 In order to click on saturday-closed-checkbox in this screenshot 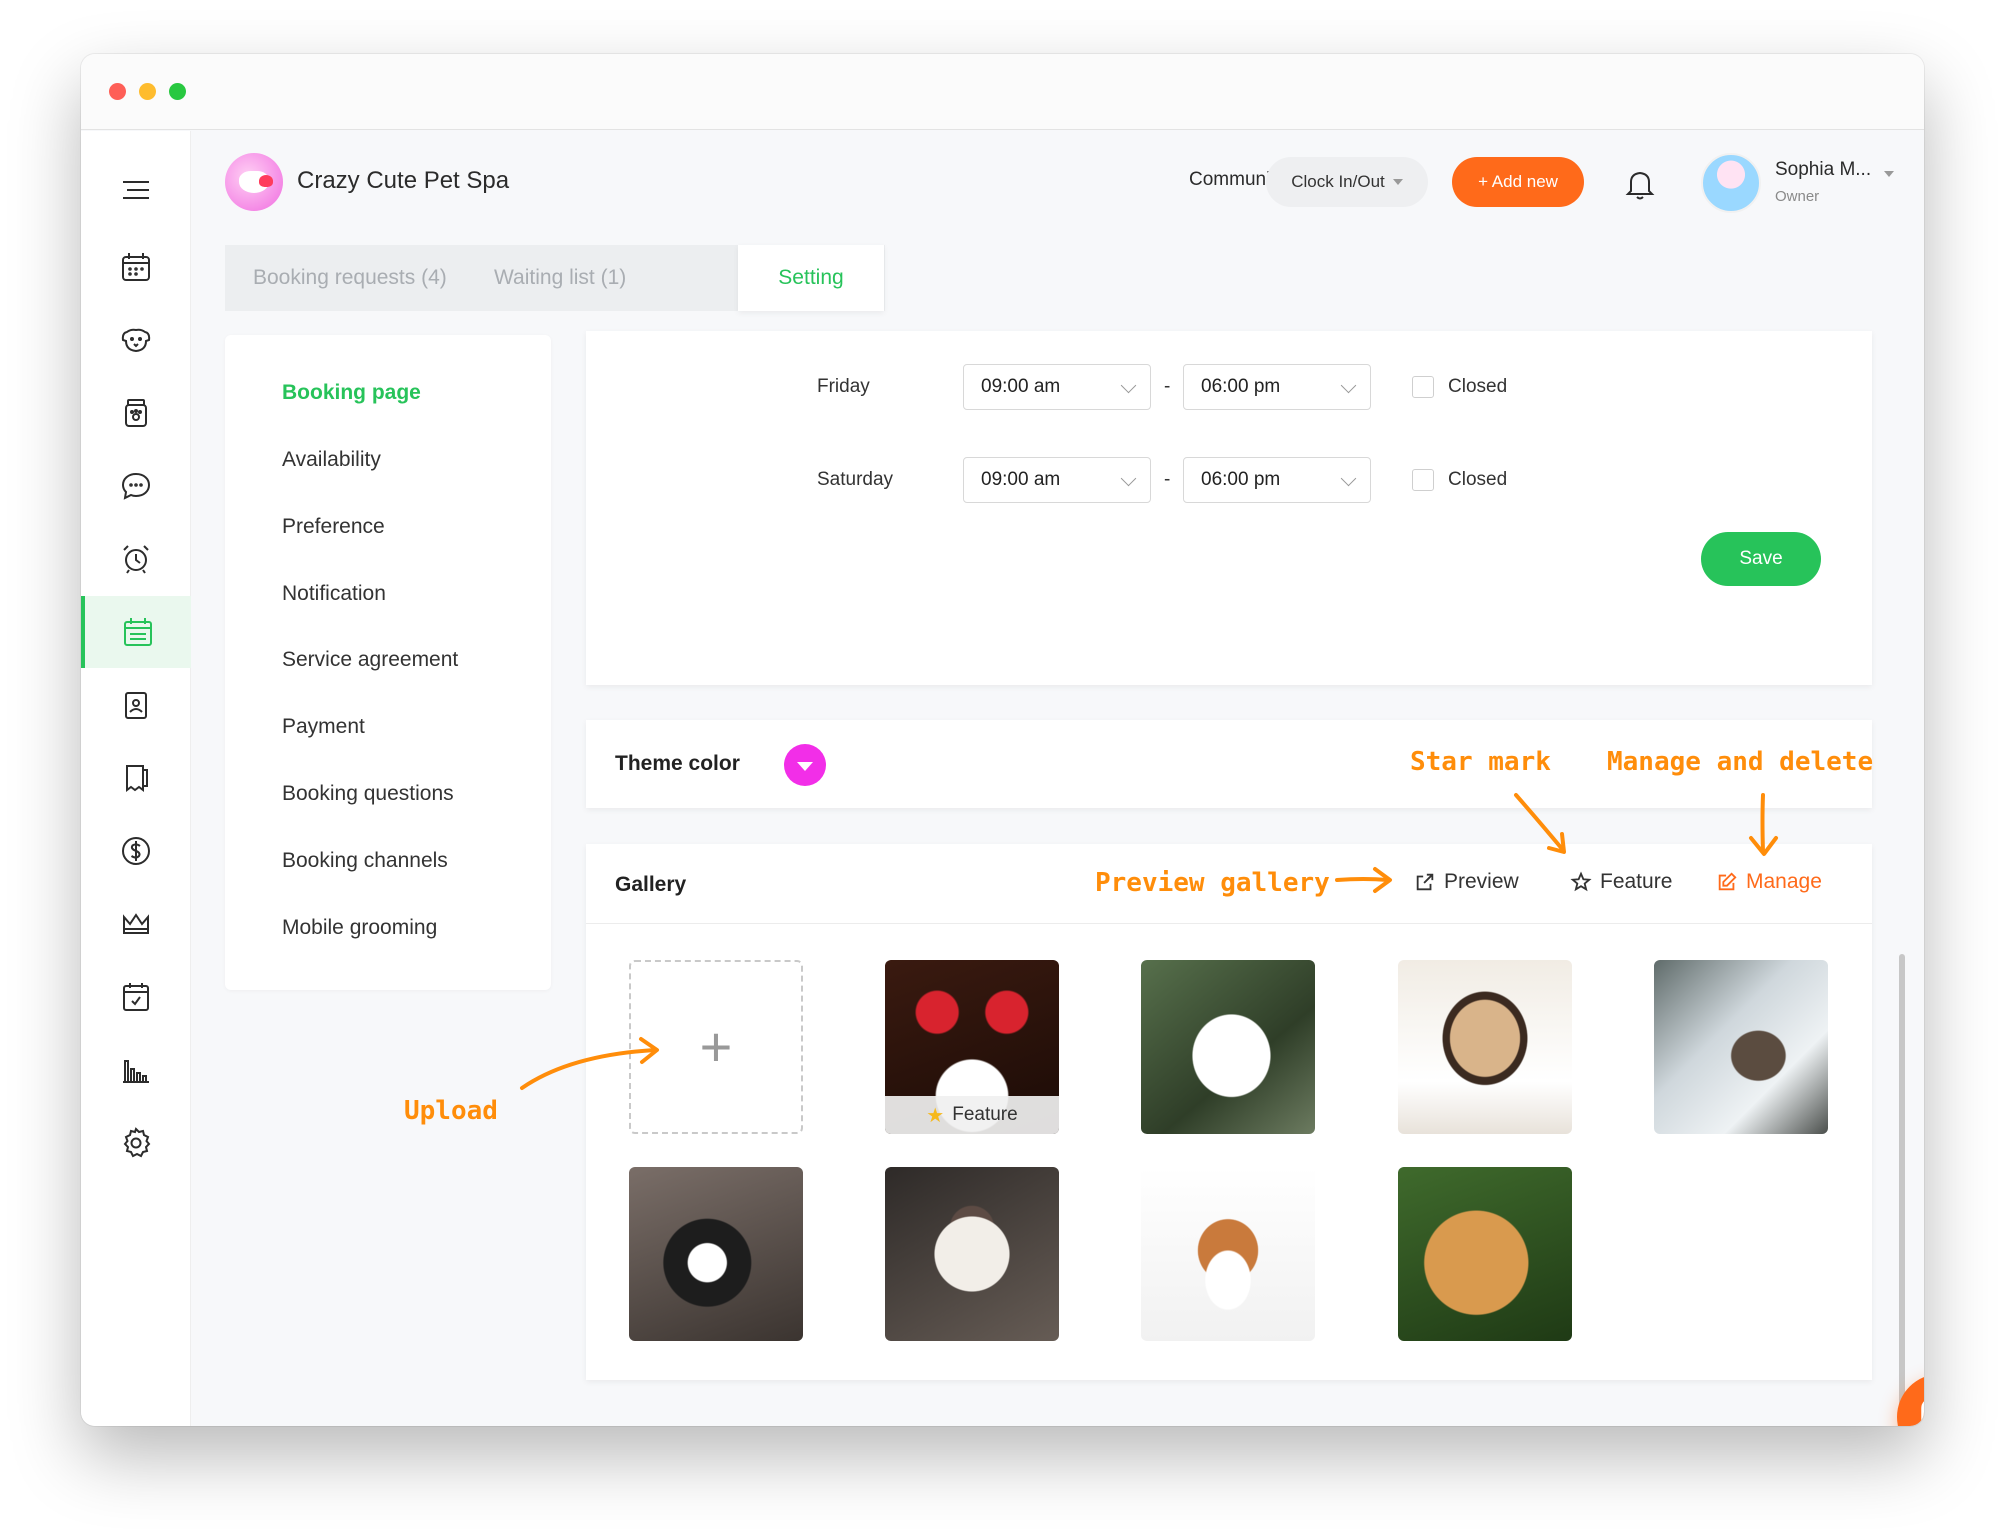, I will do `click(1423, 480)`.